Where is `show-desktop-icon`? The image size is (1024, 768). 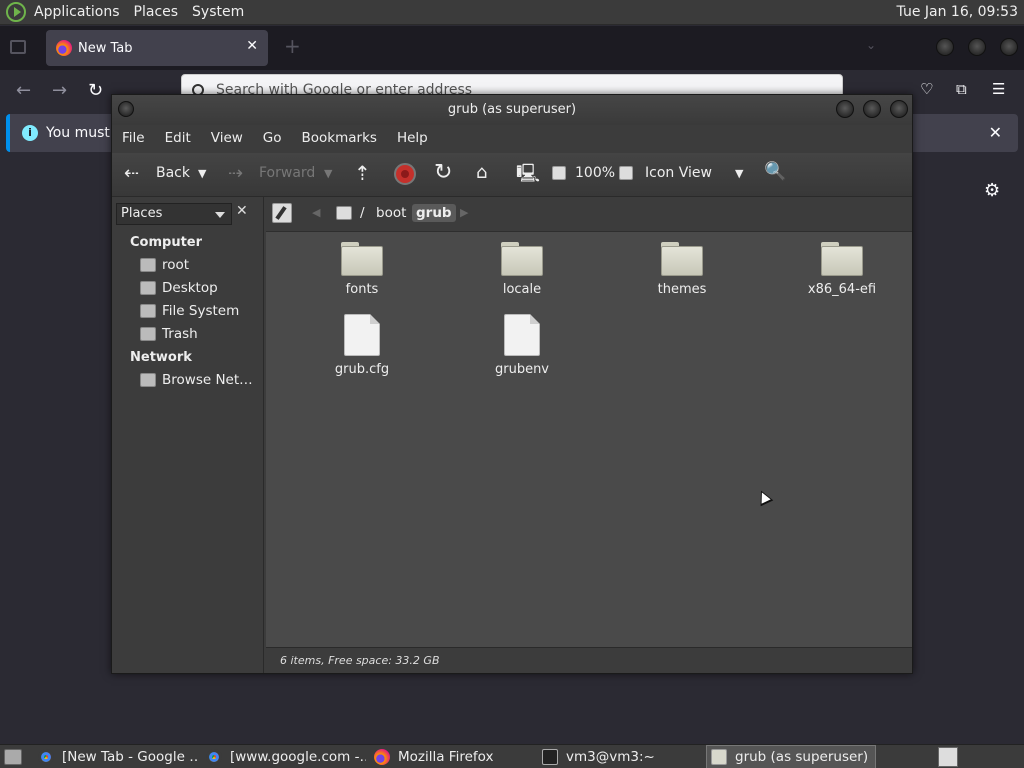
show-desktop-icon is located at coordinates (13, 757).